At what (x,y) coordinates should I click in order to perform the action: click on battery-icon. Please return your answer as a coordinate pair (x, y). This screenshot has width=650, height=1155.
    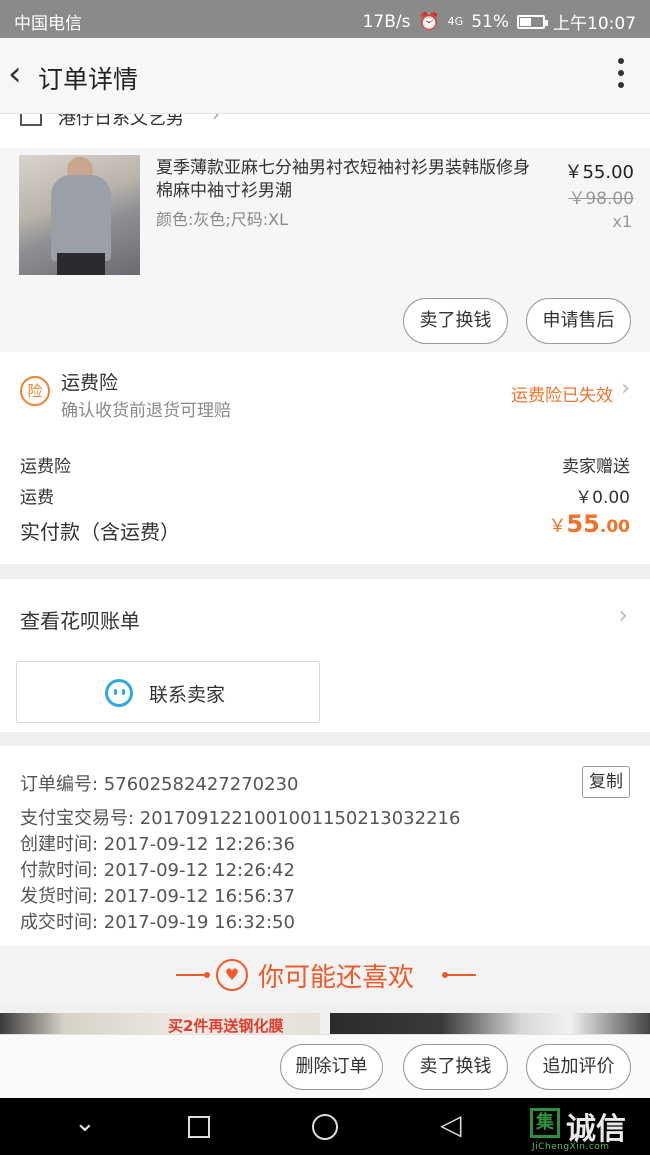
    Looking at the image, I should click on (532, 21).